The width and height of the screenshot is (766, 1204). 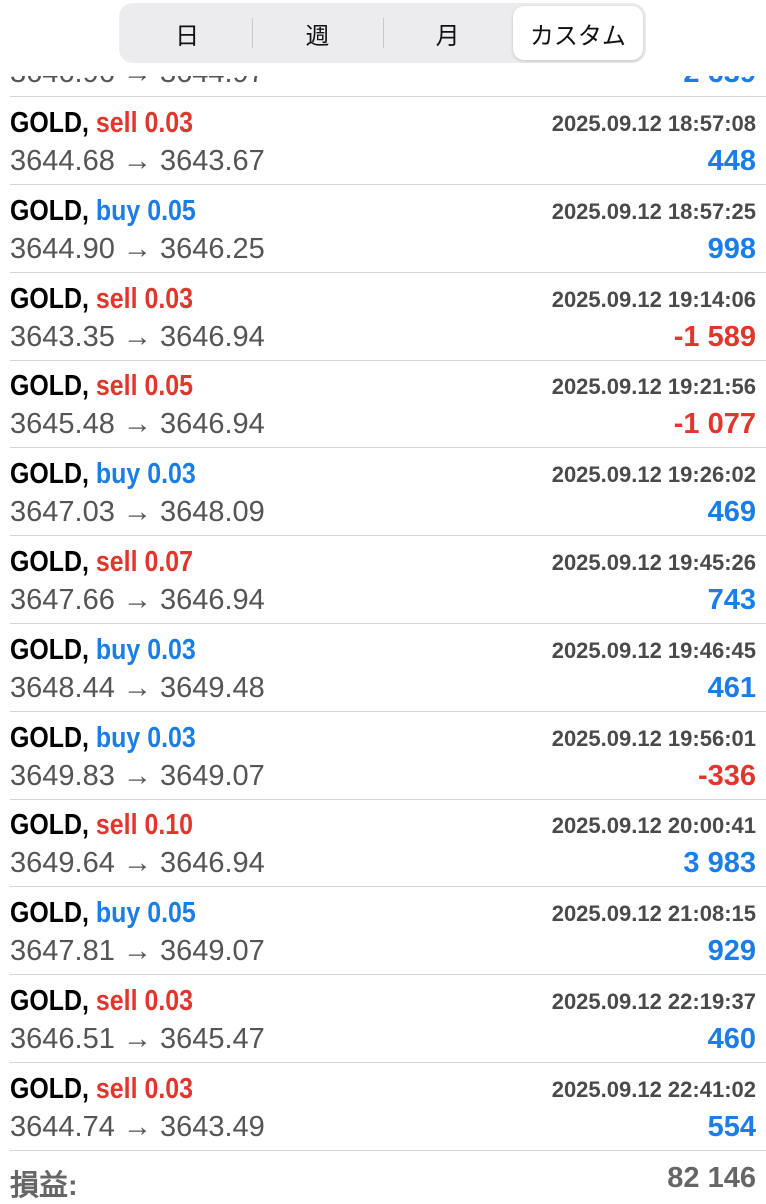 What do you see at coordinates (137, 248) in the screenshot?
I see `trade-prices: 3644.90 → 3646.25` at bounding box center [137, 248].